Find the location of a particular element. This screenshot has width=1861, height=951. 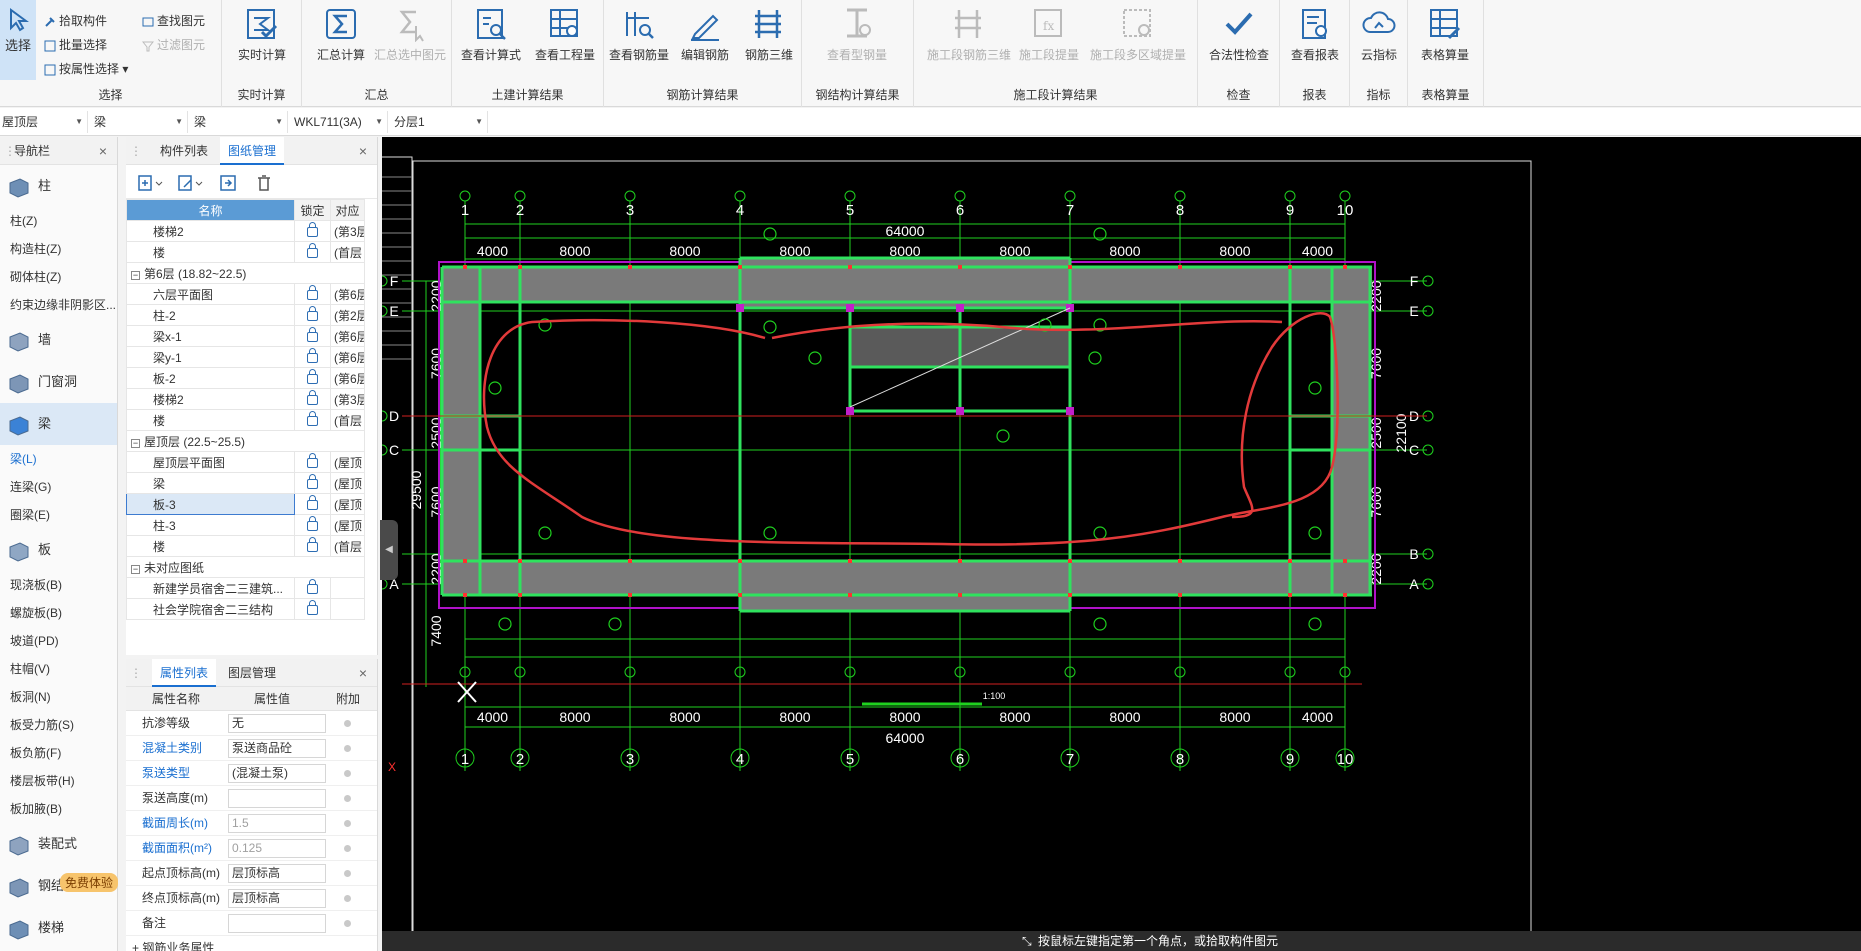

nav-category-5: 装配式 is located at coordinates (58, 844).